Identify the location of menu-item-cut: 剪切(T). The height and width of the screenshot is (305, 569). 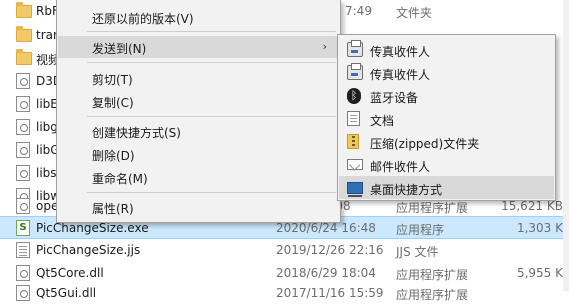
(198, 78).